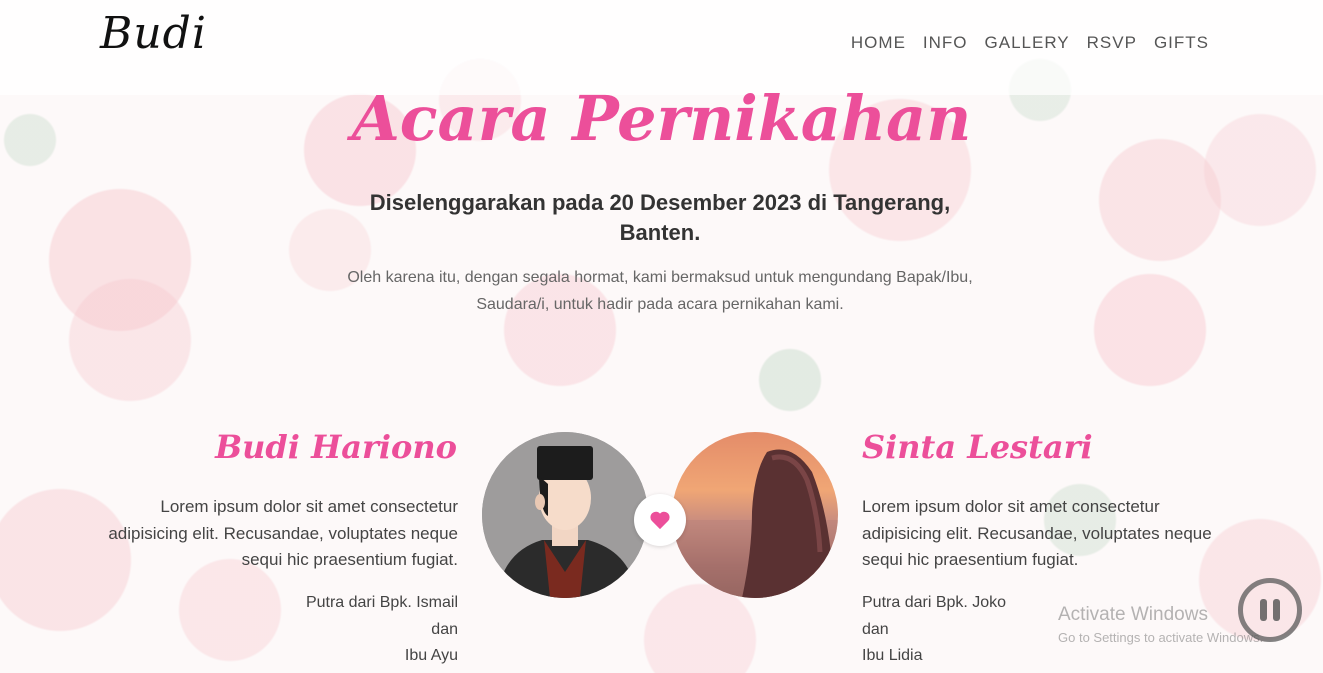  I want to click on watermark-title: Activate Windows, so click(1133, 614).